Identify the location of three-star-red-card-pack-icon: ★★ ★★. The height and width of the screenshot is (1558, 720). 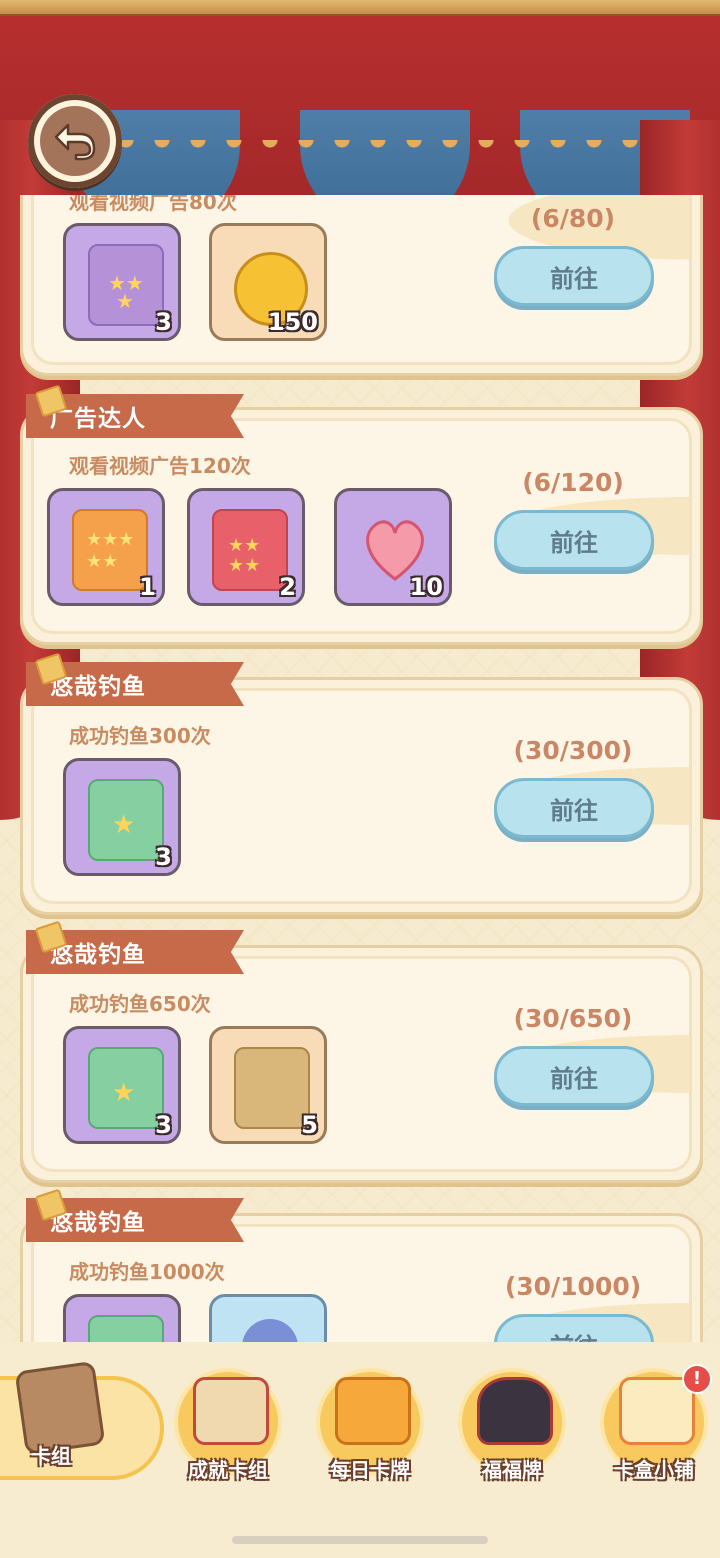
(250, 550).